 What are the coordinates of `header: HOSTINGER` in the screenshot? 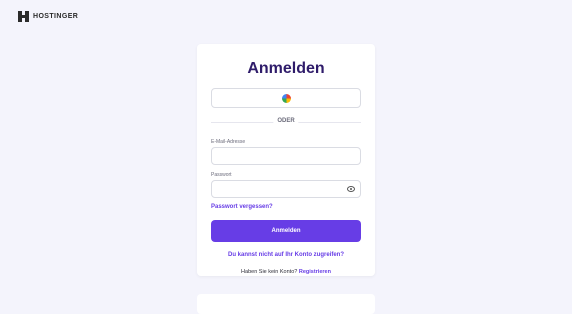 It's located at (48, 16).